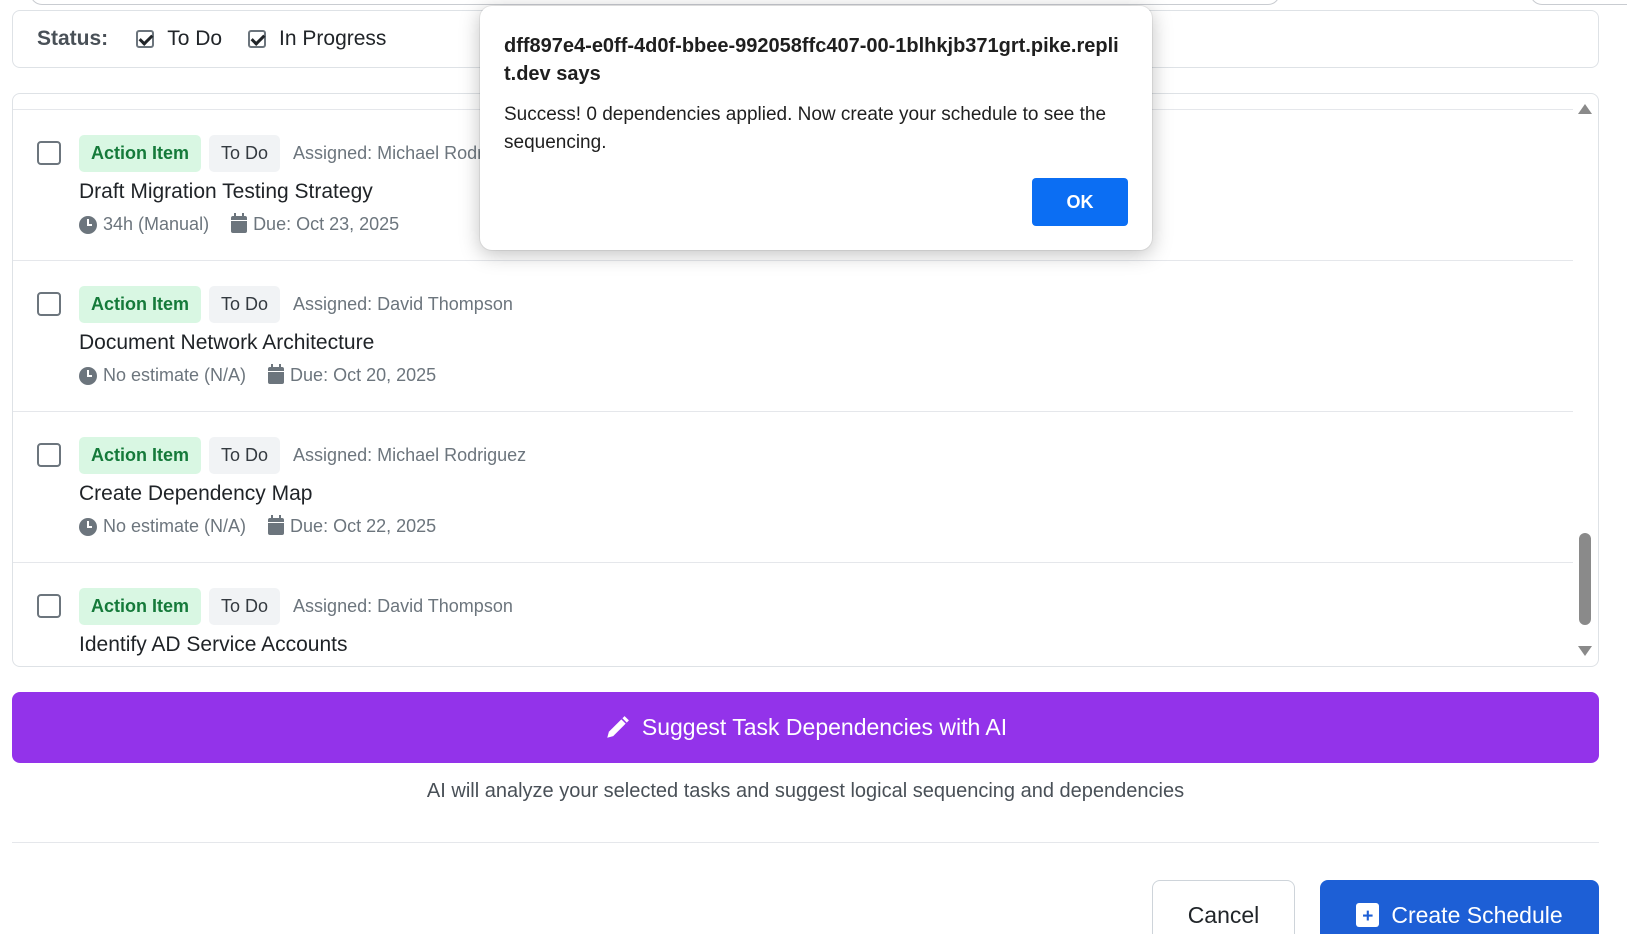 Image resolution: width=1627 pixels, height=934 pixels. I want to click on filter-todo-checkbox, so click(145, 39).